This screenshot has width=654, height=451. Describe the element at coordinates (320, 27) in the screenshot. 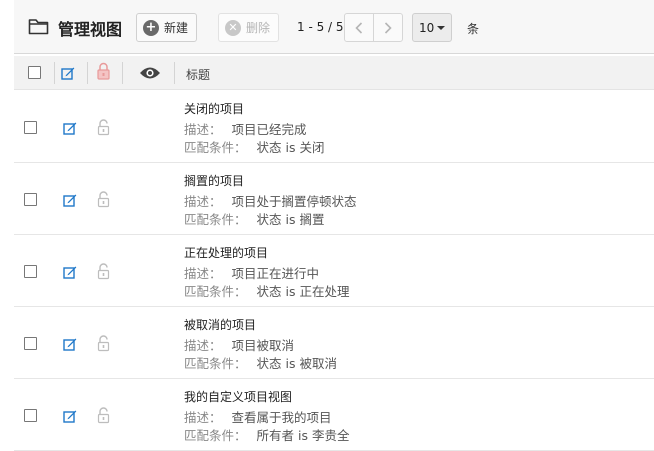

I see `pager-range: 1 - 5 / 5` at that location.